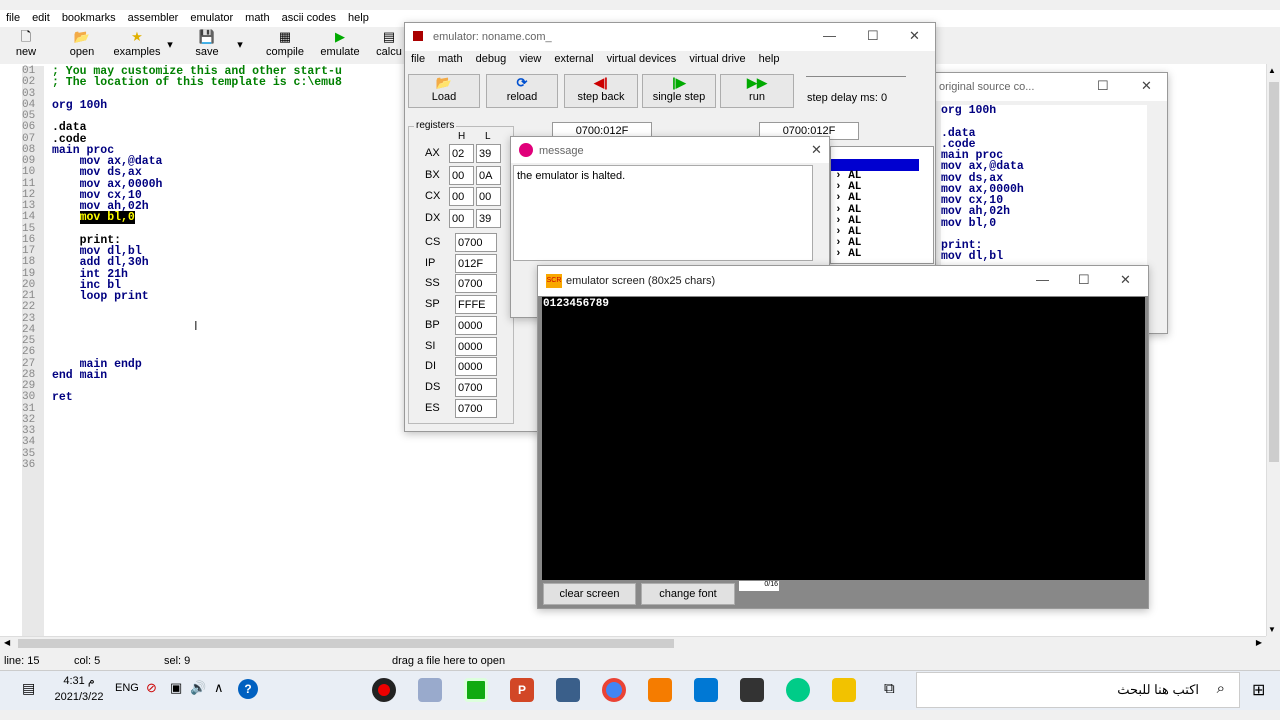 Image resolution: width=1280 pixels, height=720 pixels. Describe the element at coordinates (848, 198) in the screenshot. I see `disassembly-row: › AL` at that location.